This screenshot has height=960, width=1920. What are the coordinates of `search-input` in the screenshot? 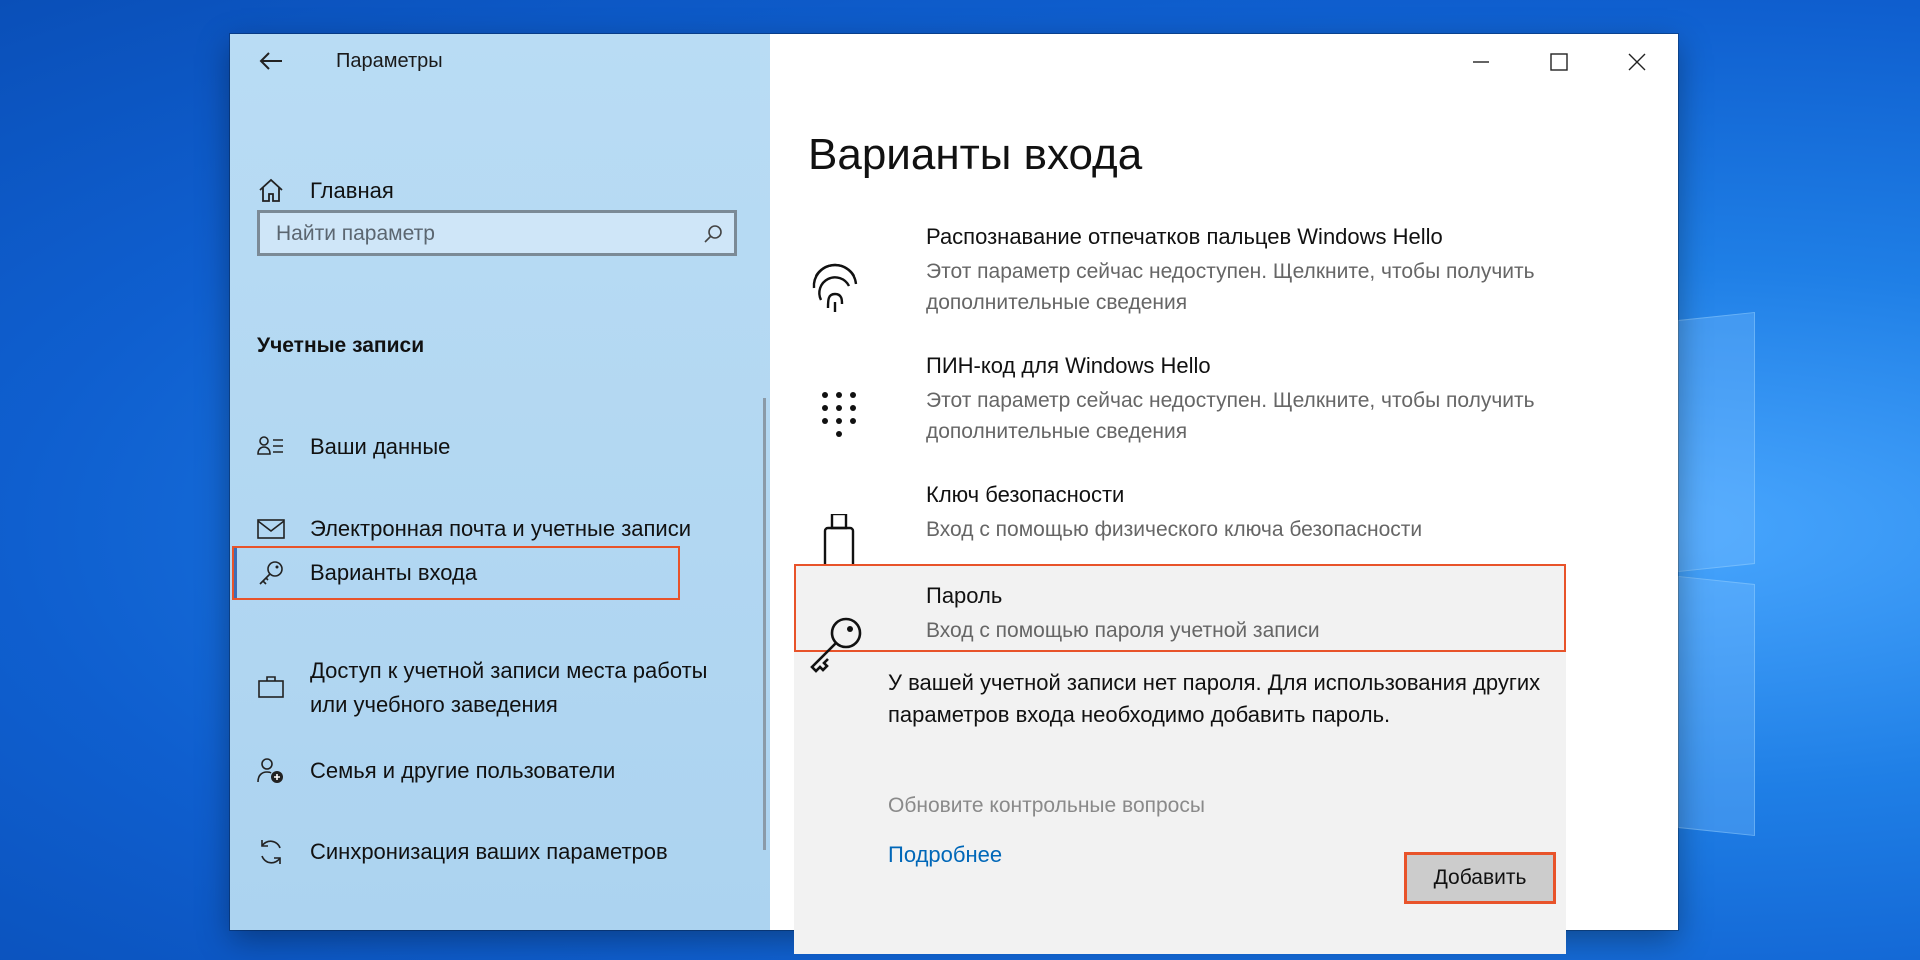 It's located at (479, 234).